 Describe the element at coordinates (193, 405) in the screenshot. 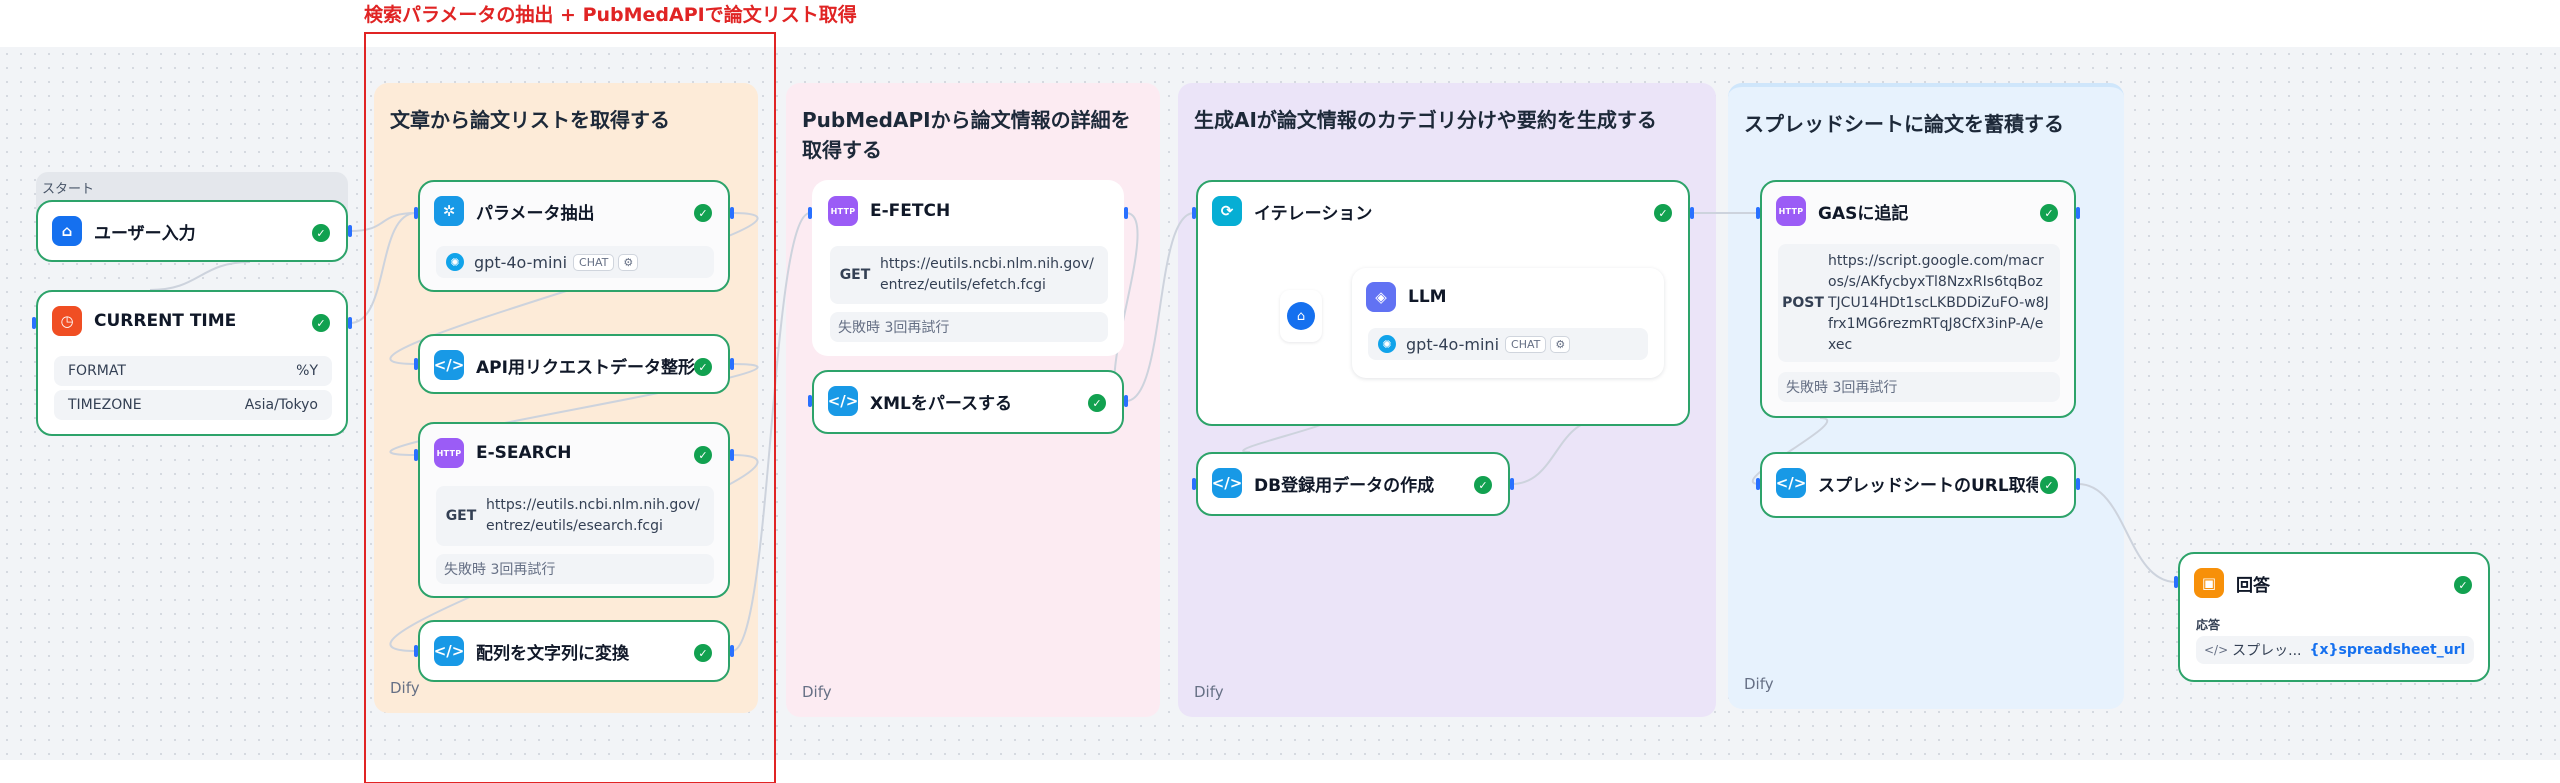

I see `timezone-field: TIMEZONE Asia/Tokyo` at that location.